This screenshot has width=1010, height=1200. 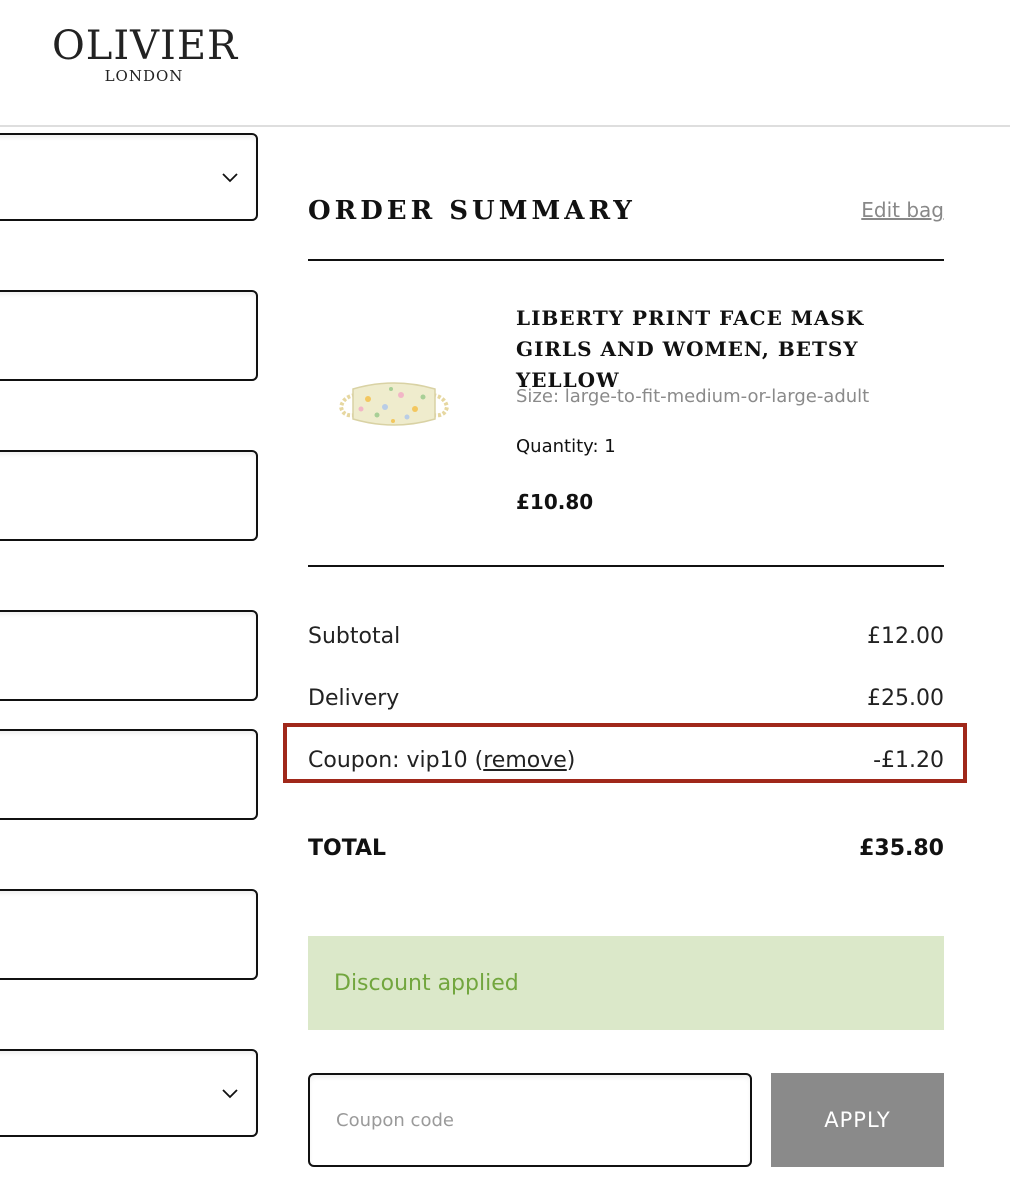 What do you see at coordinates (566, 446) in the screenshot?
I see `product-quantity: Quantity: 1` at bounding box center [566, 446].